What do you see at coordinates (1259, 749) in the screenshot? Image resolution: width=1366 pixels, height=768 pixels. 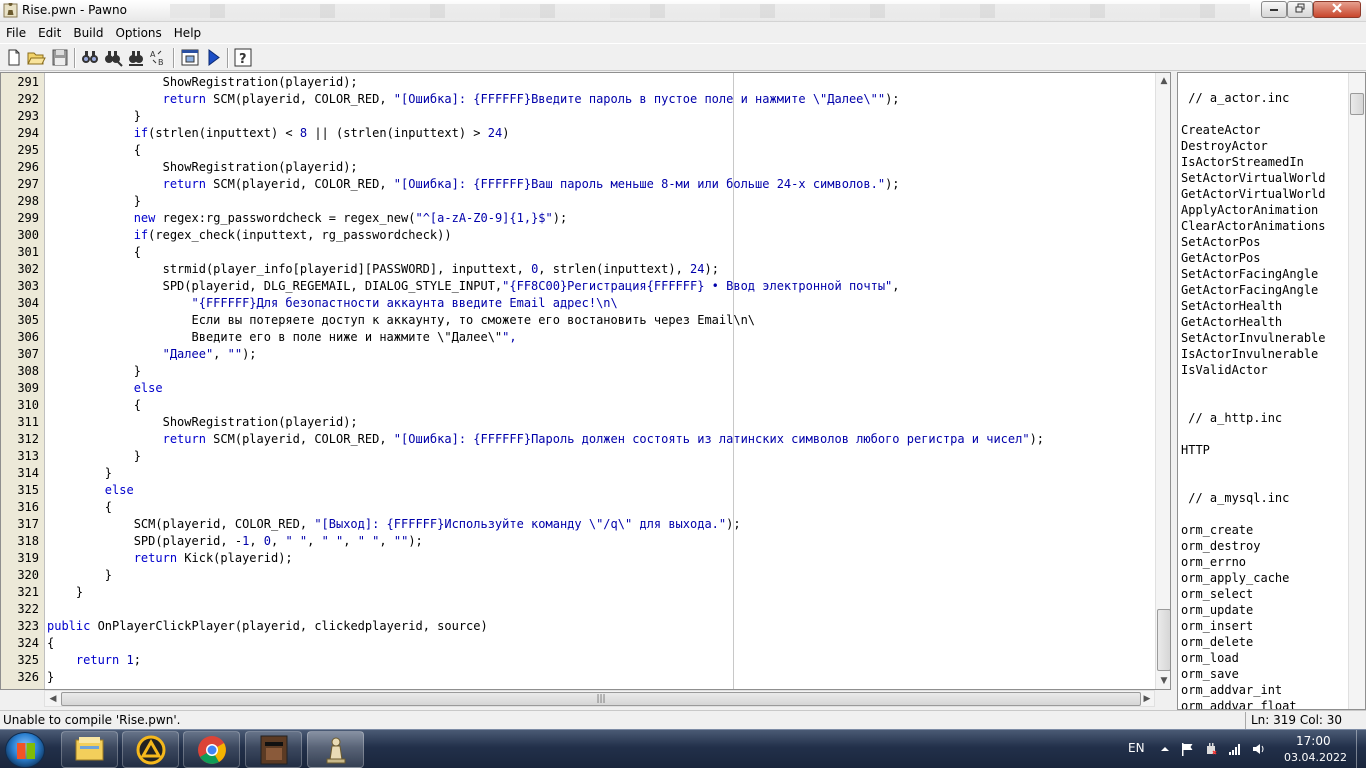 I see `volume-icon` at bounding box center [1259, 749].